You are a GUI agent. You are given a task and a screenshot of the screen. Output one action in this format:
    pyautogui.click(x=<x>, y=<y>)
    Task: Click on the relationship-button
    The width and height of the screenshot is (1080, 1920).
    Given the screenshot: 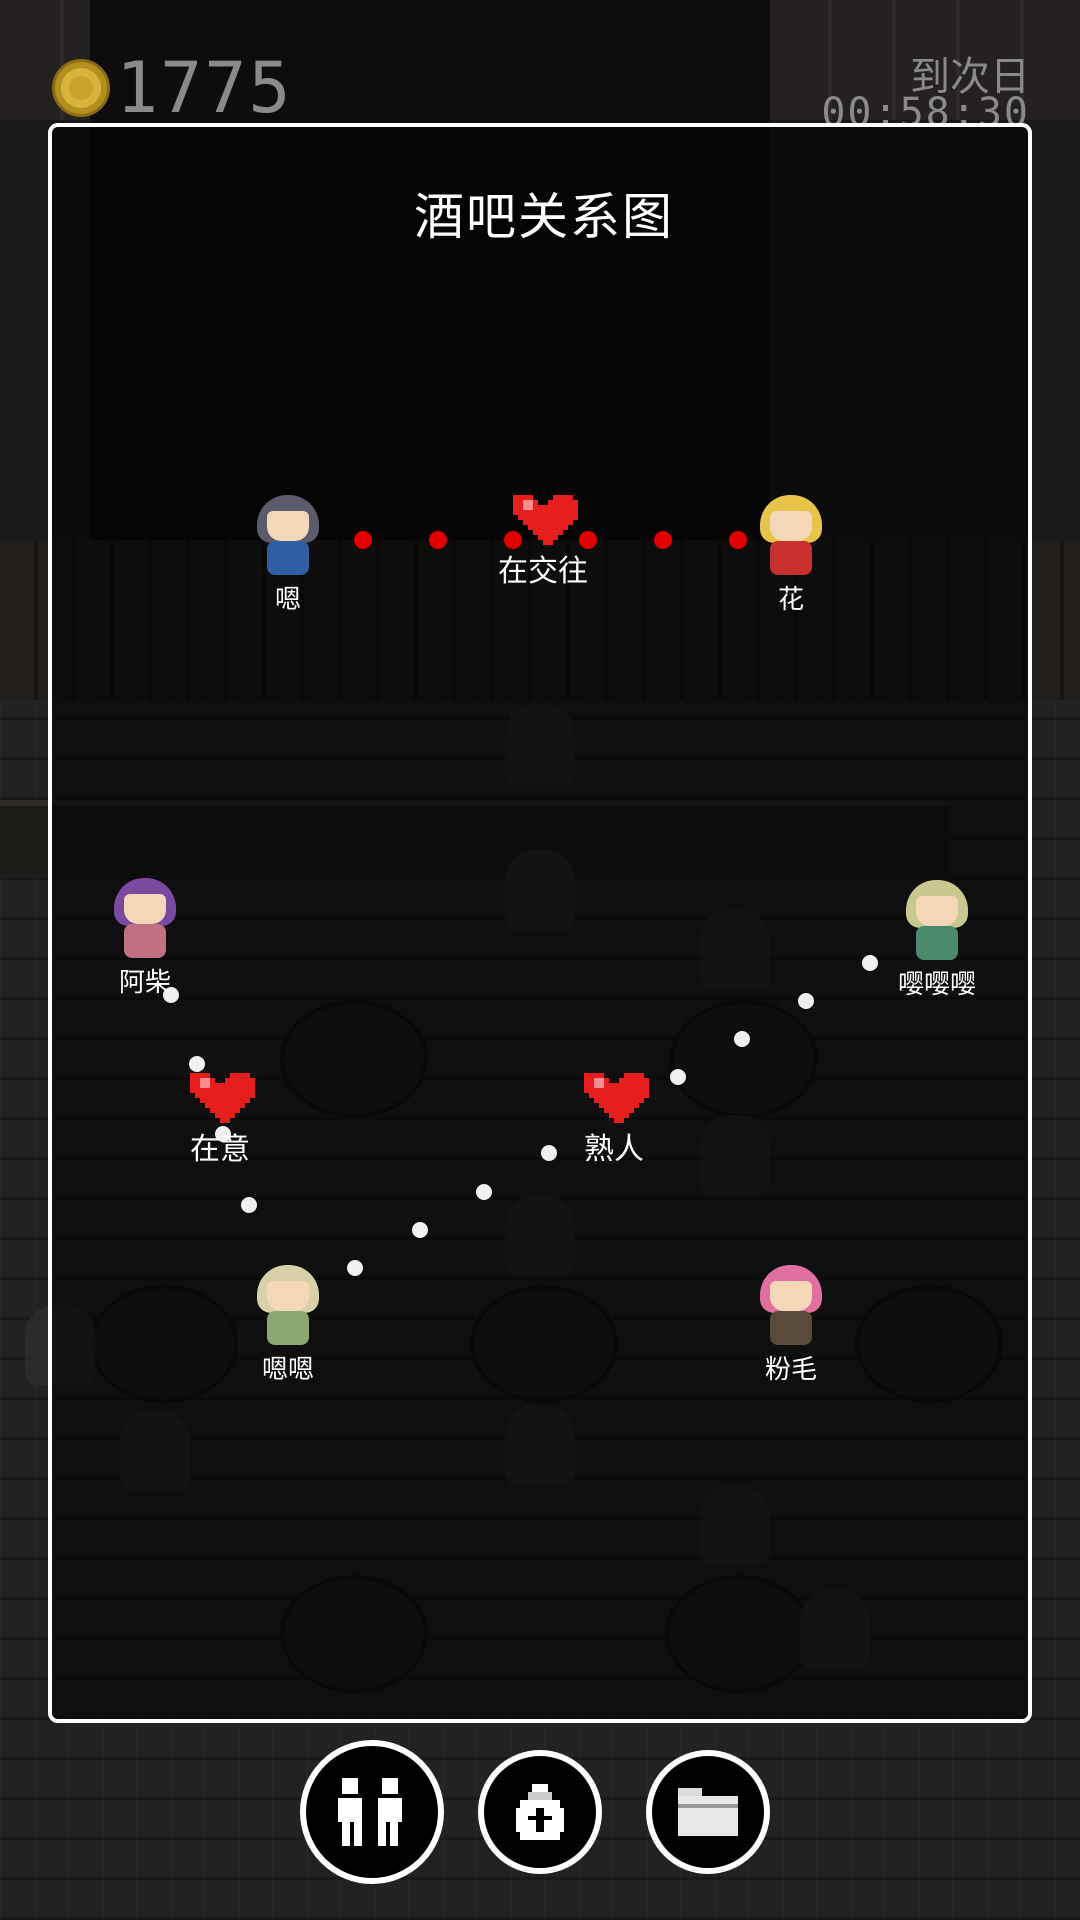 What is the action you would take?
    pyautogui.click(x=372, y=1812)
    